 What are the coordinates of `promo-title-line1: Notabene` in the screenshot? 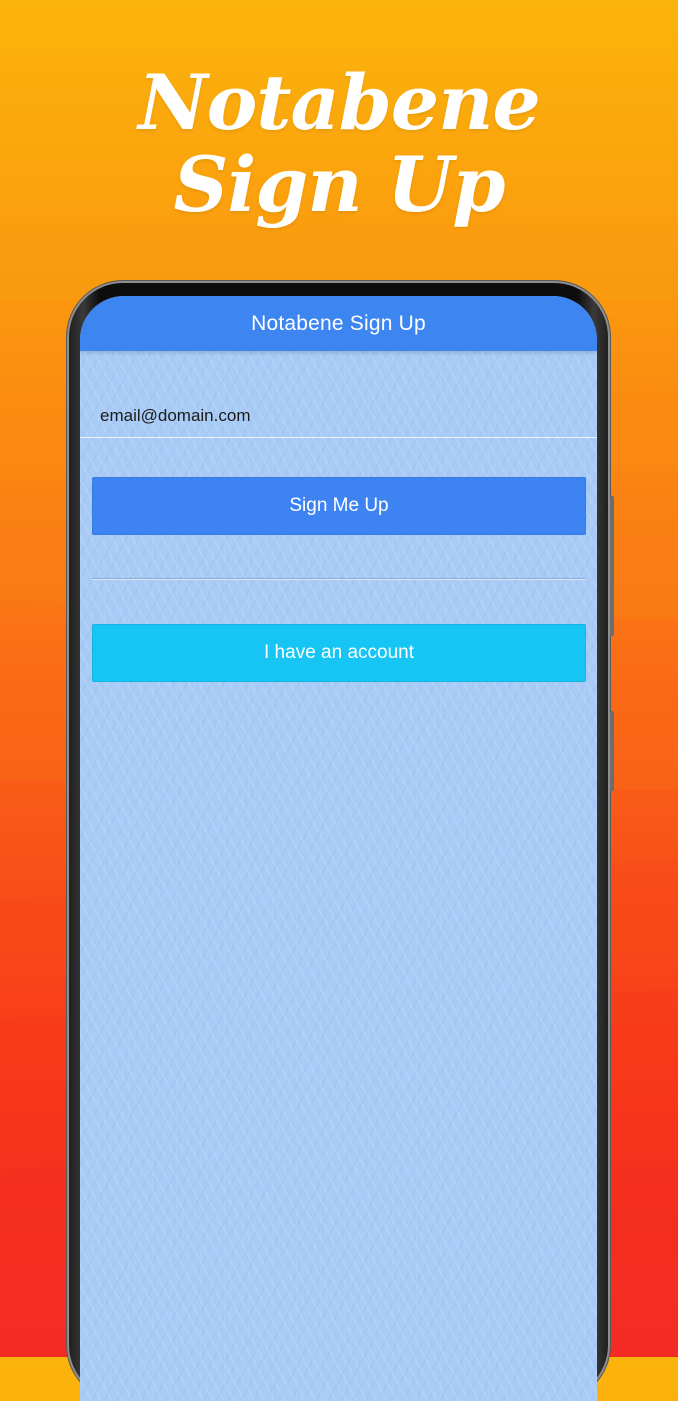 It's located at (339, 102).